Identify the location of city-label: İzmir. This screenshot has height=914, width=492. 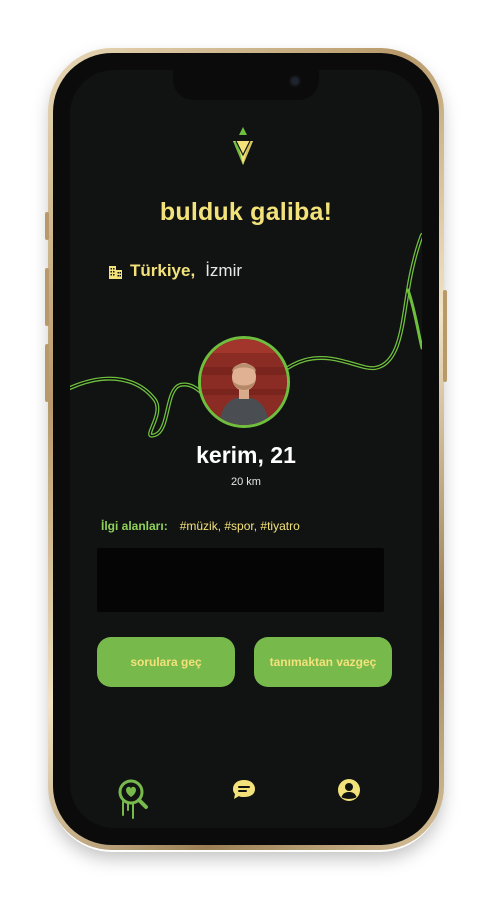
(224, 270).